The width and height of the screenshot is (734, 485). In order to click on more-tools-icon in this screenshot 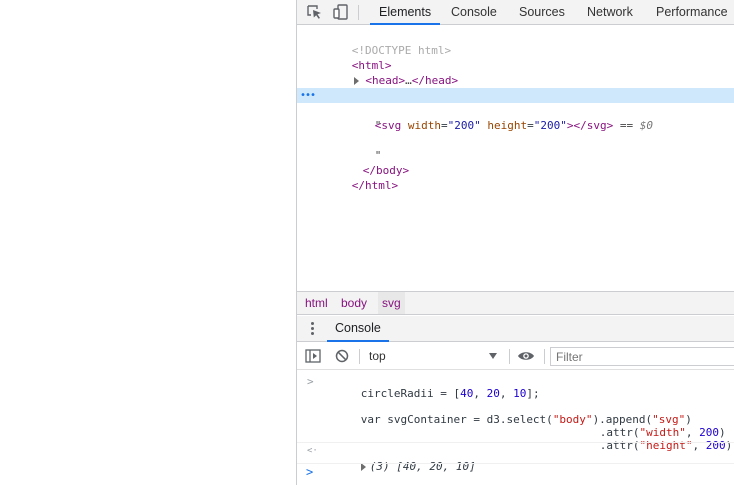, I will do `click(313, 329)`.